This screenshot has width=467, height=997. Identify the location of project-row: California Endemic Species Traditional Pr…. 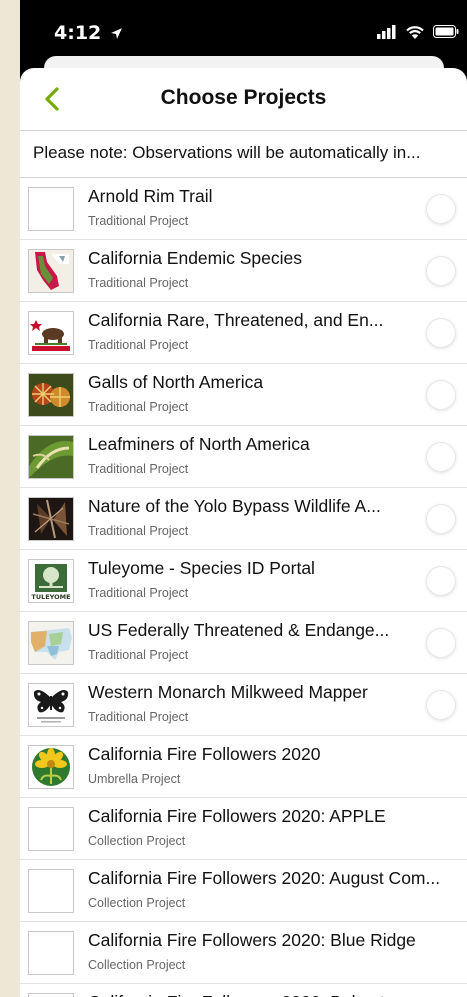
(243, 271).